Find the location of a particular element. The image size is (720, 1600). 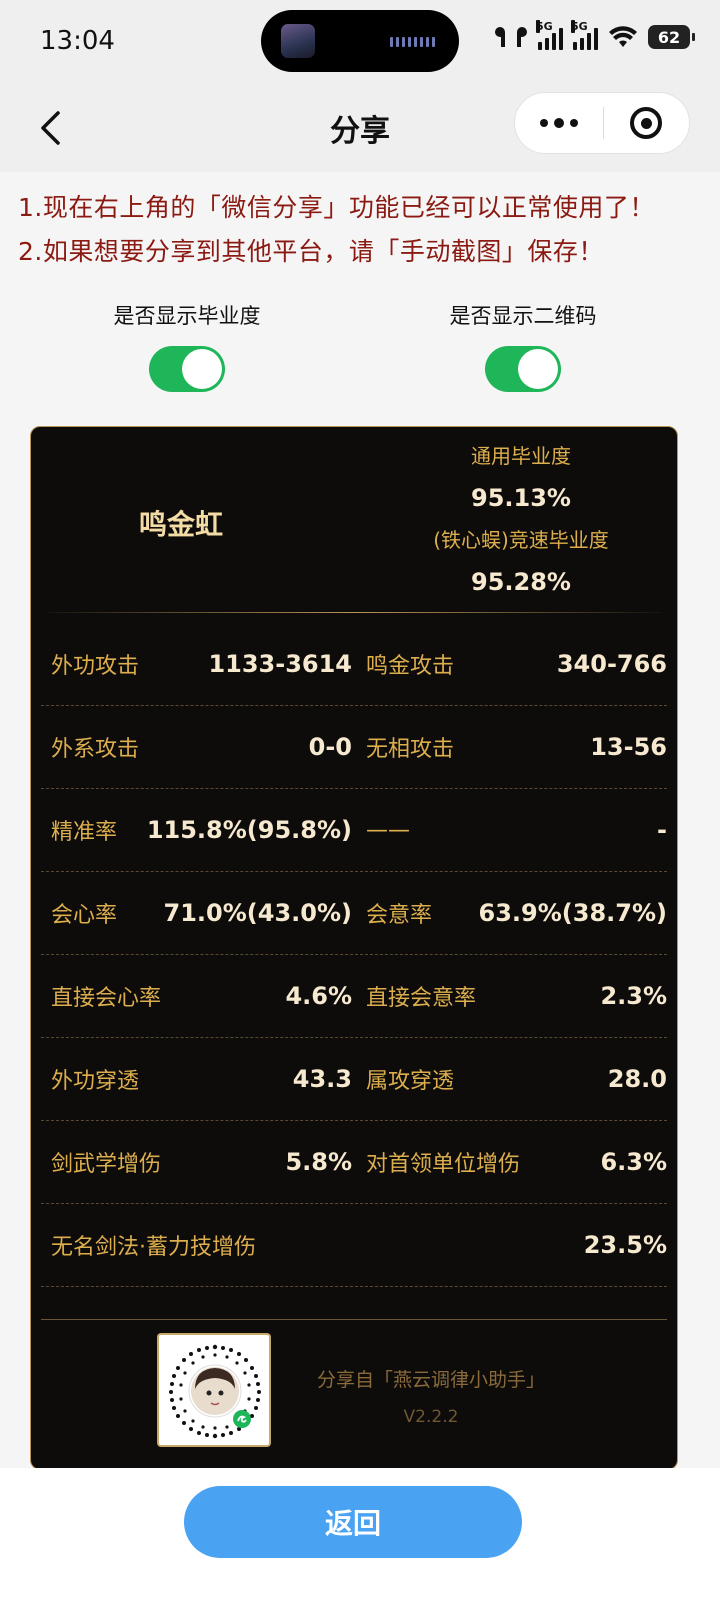

show-grade-switch is located at coordinates (187, 369).